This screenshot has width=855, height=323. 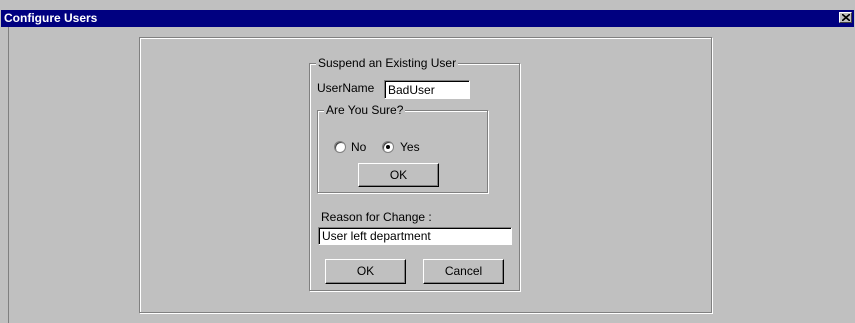 What do you see at coordinates (346, 88) in the screenshot?
I see `username-label: UserName` at bounding box center [346, 88].